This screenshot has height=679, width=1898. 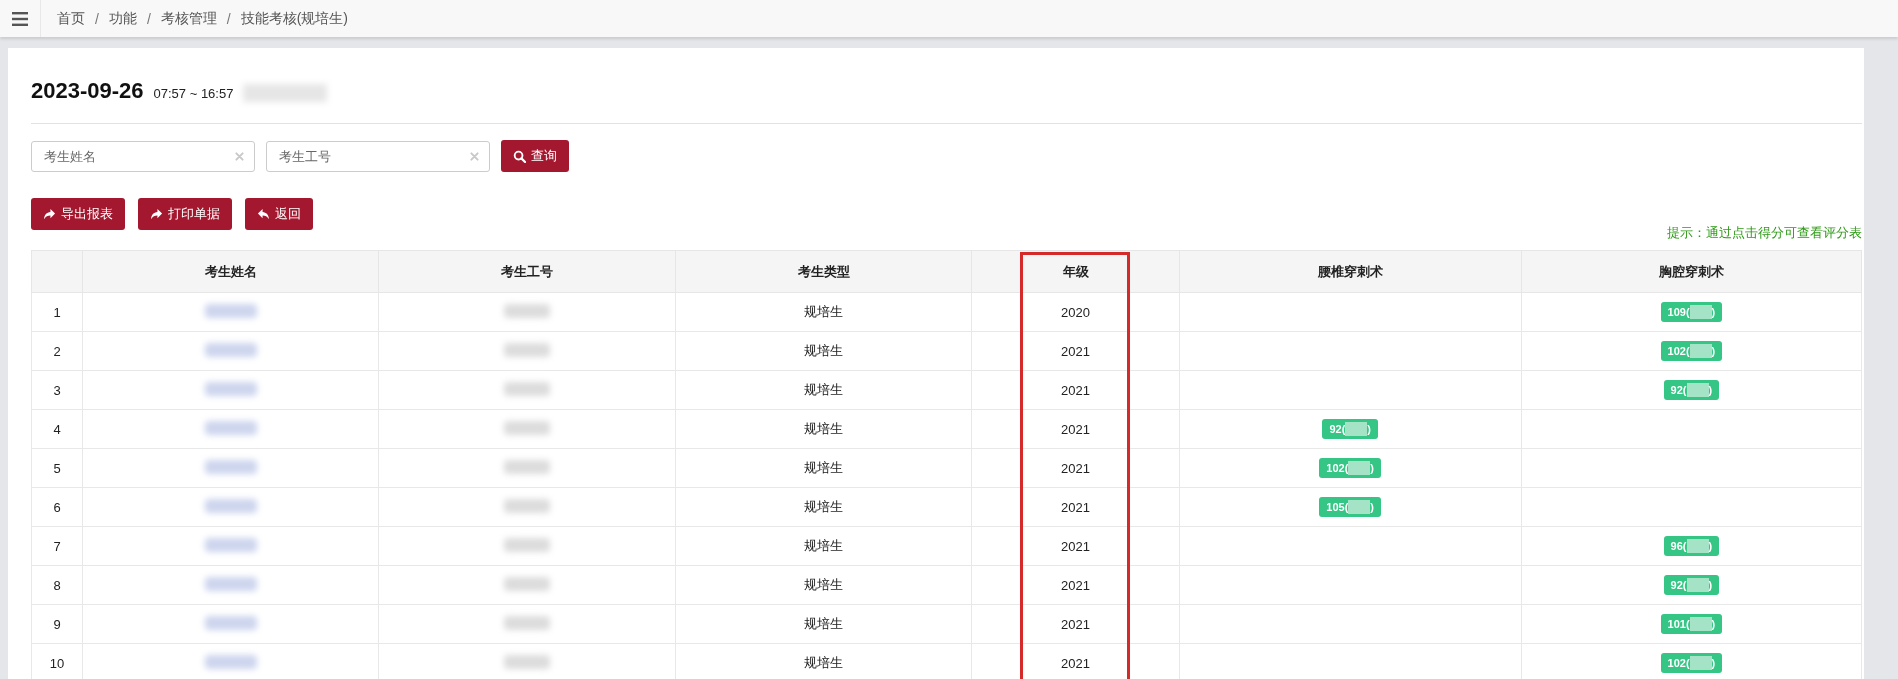 I want to click on search-button: 查询, so click(x=535, y=156).